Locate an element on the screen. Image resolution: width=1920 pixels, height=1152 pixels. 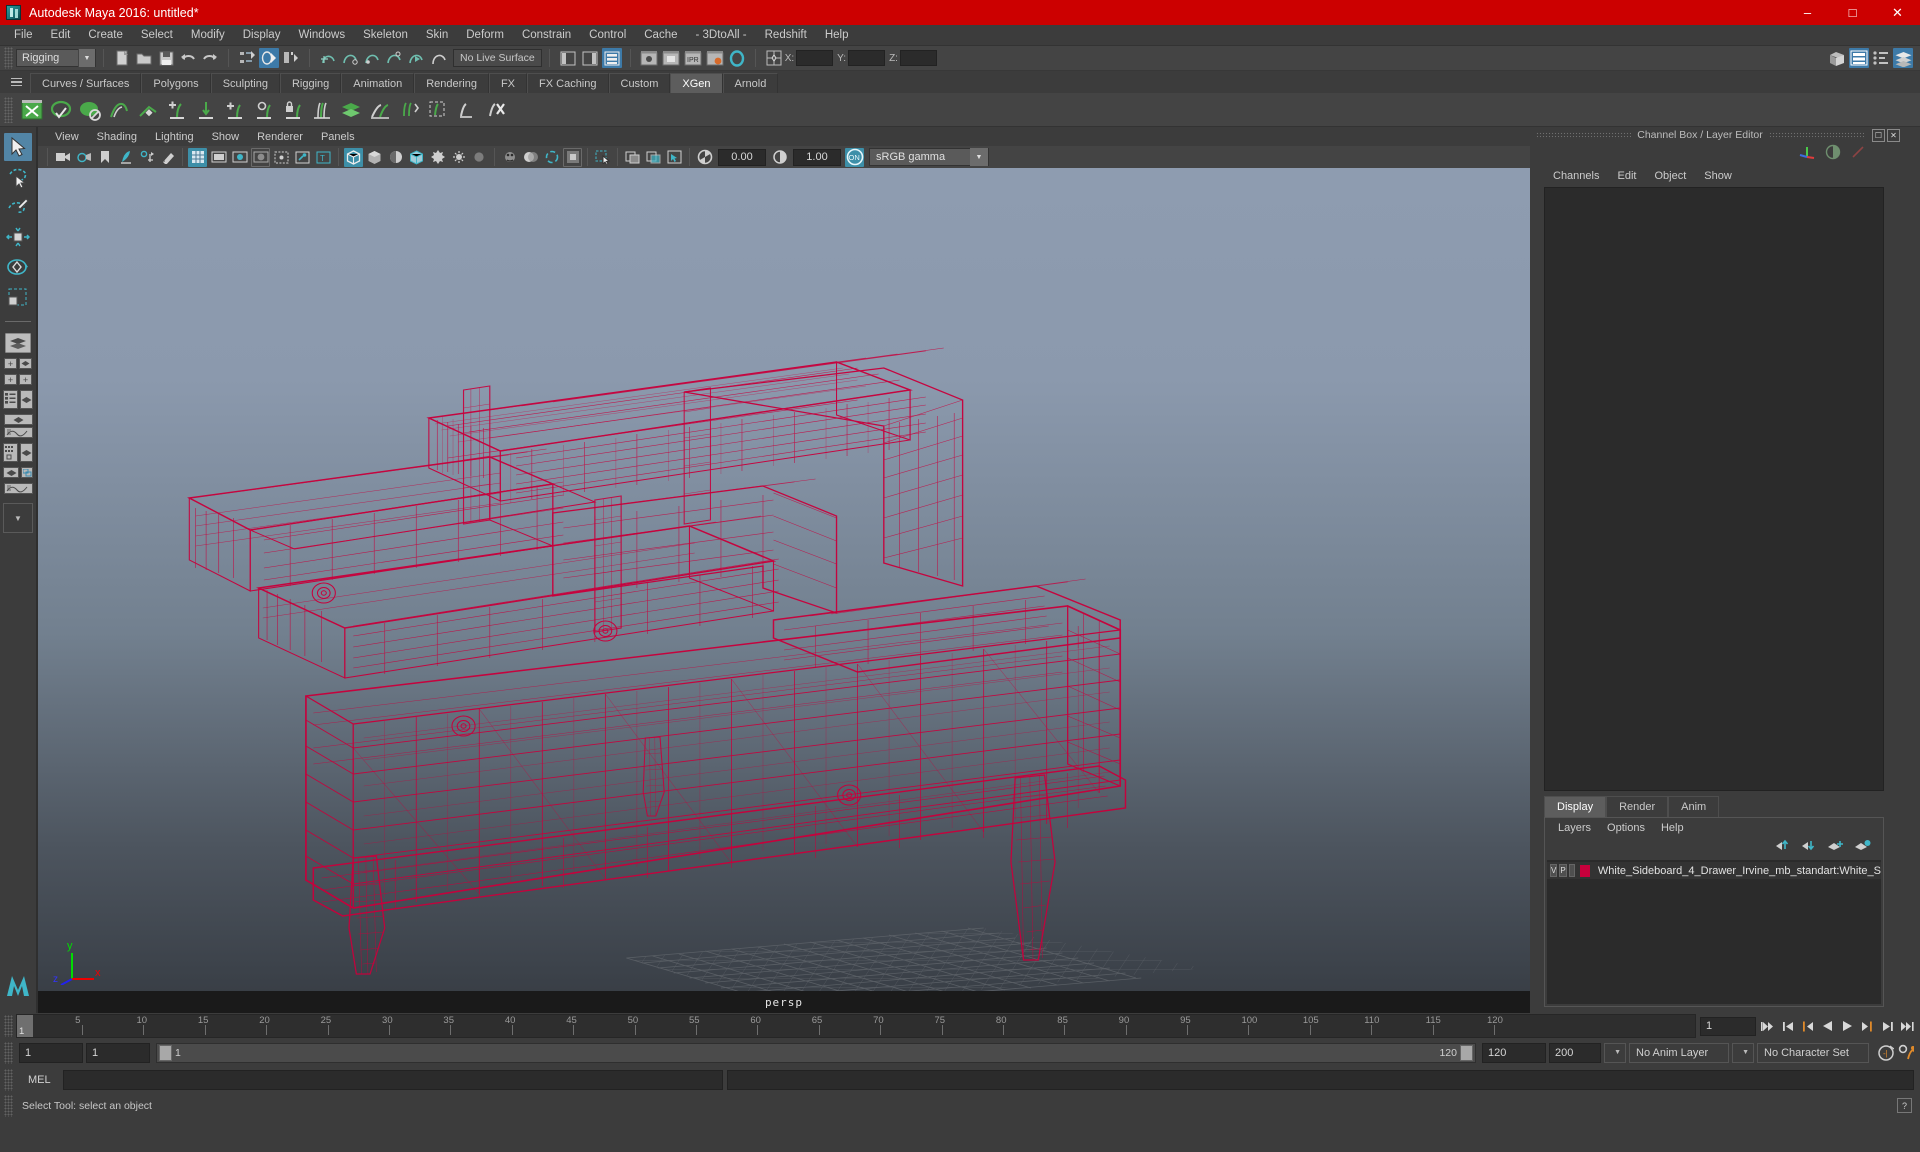
menu-item-cache: Cache is located at coordinates (660, 35).